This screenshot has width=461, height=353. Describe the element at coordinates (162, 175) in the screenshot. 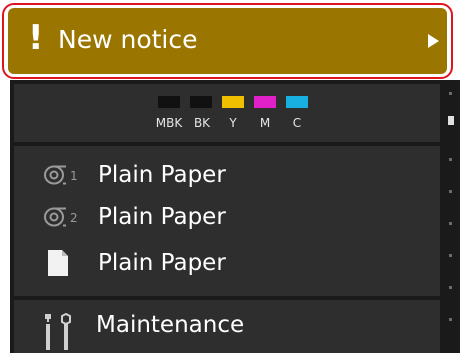

I see `paper-label-roll-1: Plain Paper` at that location.